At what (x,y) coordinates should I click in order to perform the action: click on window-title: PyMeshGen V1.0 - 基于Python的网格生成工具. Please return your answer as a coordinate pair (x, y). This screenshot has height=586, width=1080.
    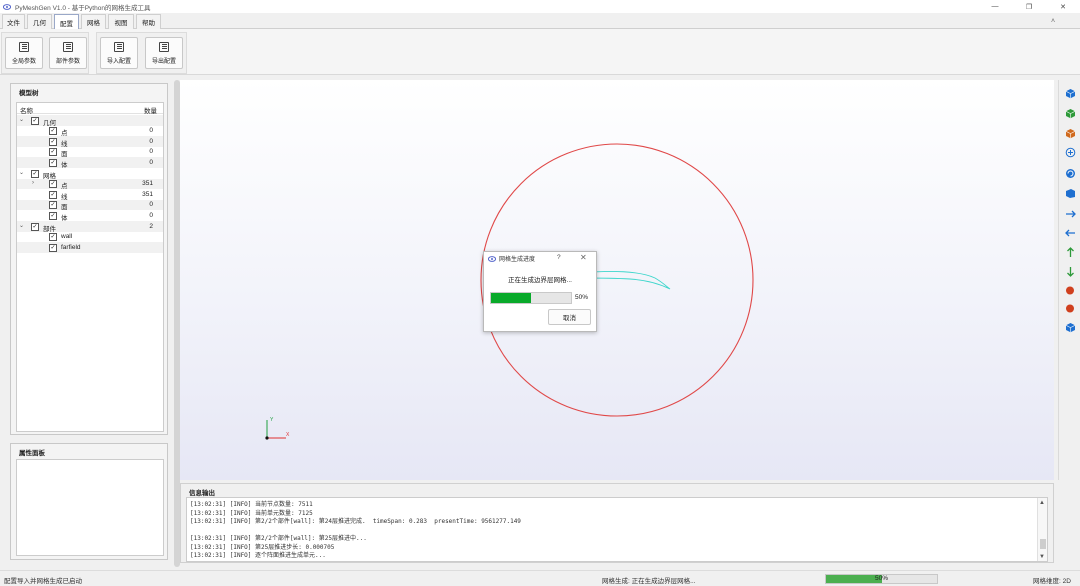
    Looking at the image, I should click on (83, 8).